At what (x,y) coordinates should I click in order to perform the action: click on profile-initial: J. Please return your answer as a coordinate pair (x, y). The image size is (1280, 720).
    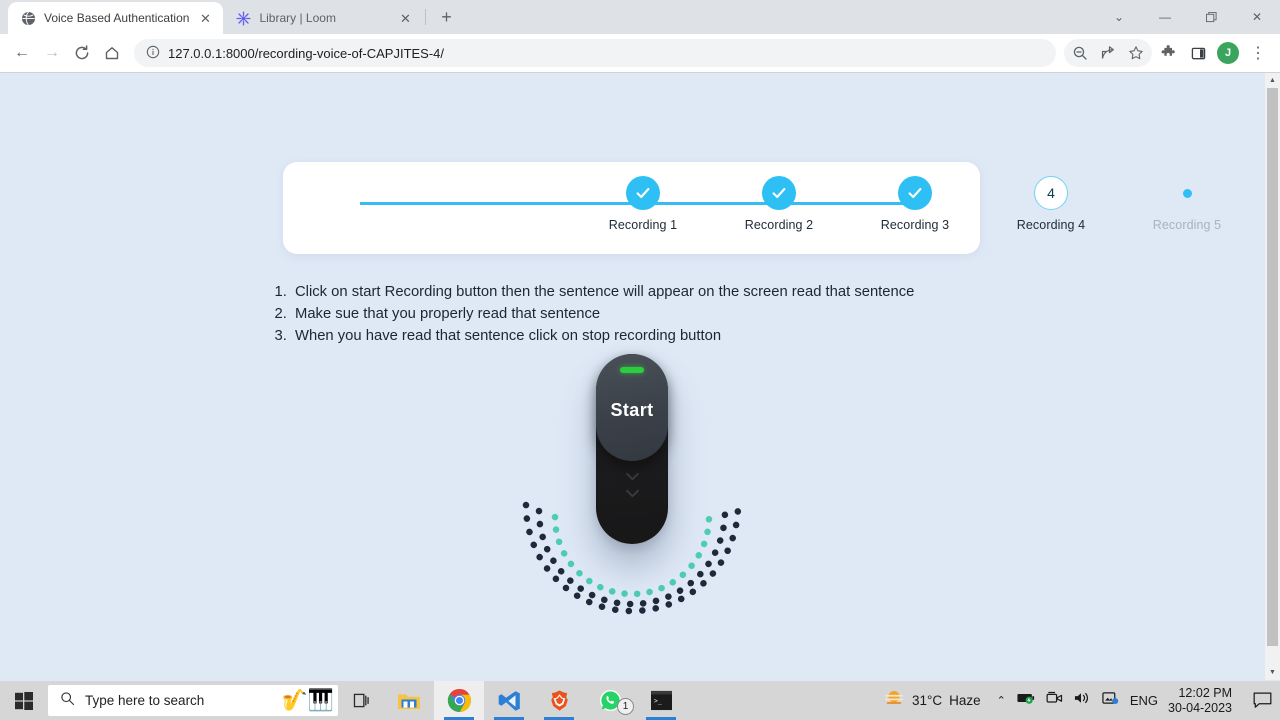
    Looking at the image, I should click on (1228, 53).